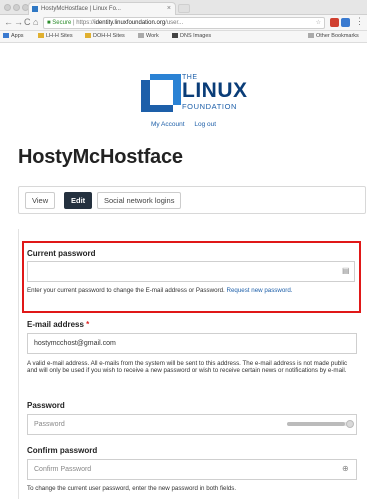 The width and height of the screenshot is (367, 499). What do you see at coordinates (192, 469) in the screenshot?
I see `confirm-password-input: Confirm Password` at bounding box center [192, 469].